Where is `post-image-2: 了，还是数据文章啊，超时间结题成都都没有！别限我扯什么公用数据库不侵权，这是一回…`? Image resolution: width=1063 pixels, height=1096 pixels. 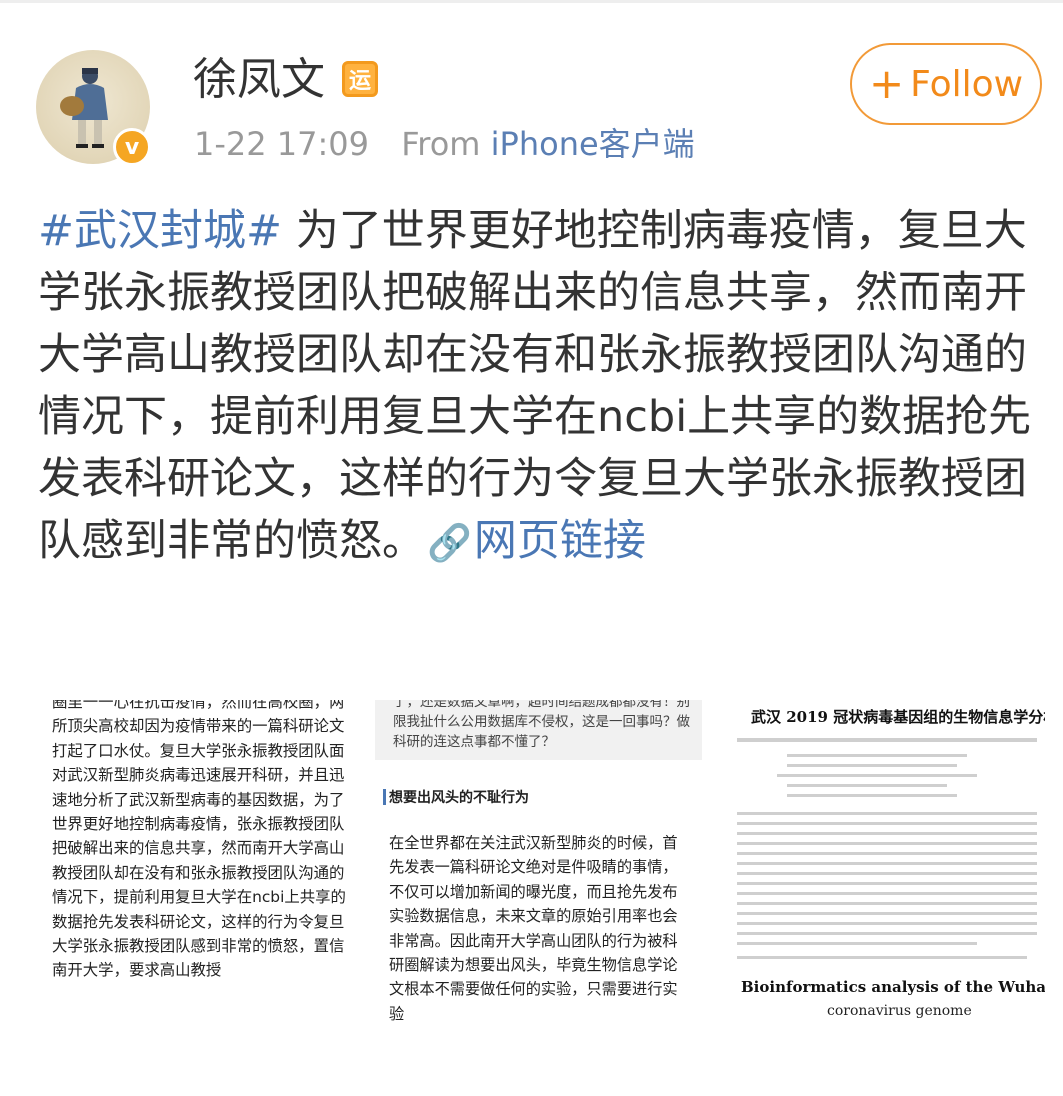
post-image-2: 了，还是数据文章啊，超时间结题成都都没有！别限我扯什么公用数据库不侵权，这是一回… is located at coordinates (538, 865).